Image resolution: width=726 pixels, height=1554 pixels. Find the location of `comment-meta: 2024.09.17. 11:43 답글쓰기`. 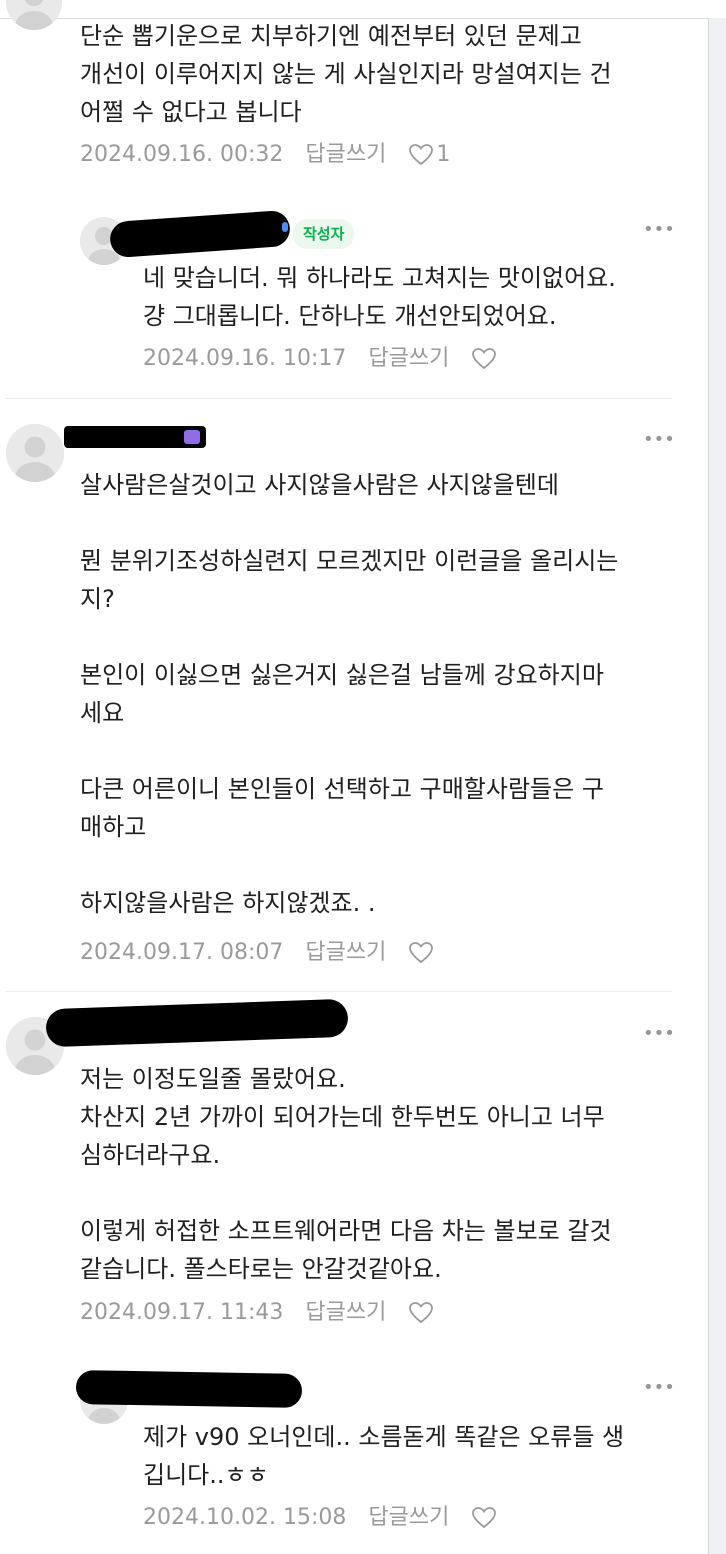

comment-meta: 2024.09.17. 11:43 답글쓰기 is located at coordinates (257, 1313).